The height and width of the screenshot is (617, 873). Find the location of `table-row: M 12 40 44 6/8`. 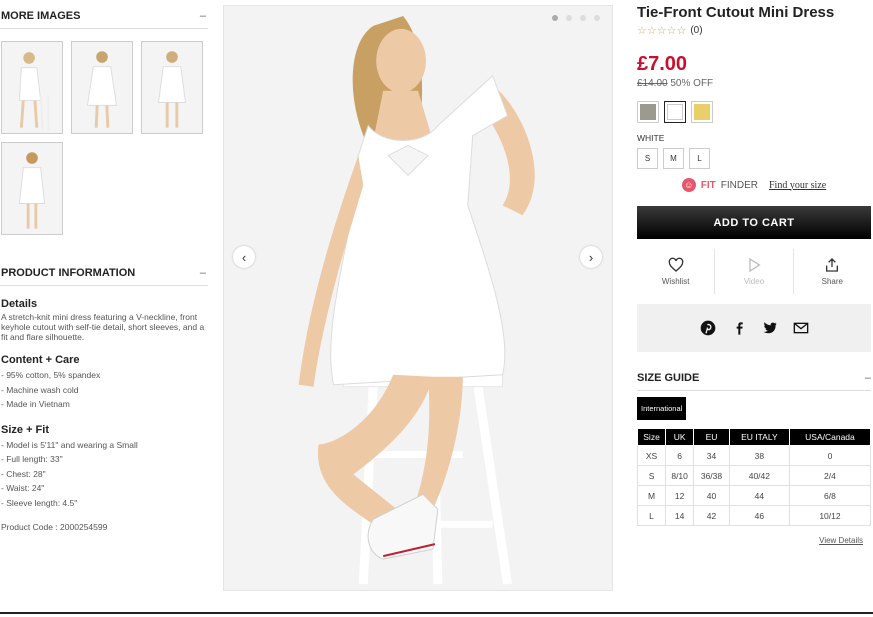

table-row: M 12 40 44 6/8 is located at coordinates (754, 495).